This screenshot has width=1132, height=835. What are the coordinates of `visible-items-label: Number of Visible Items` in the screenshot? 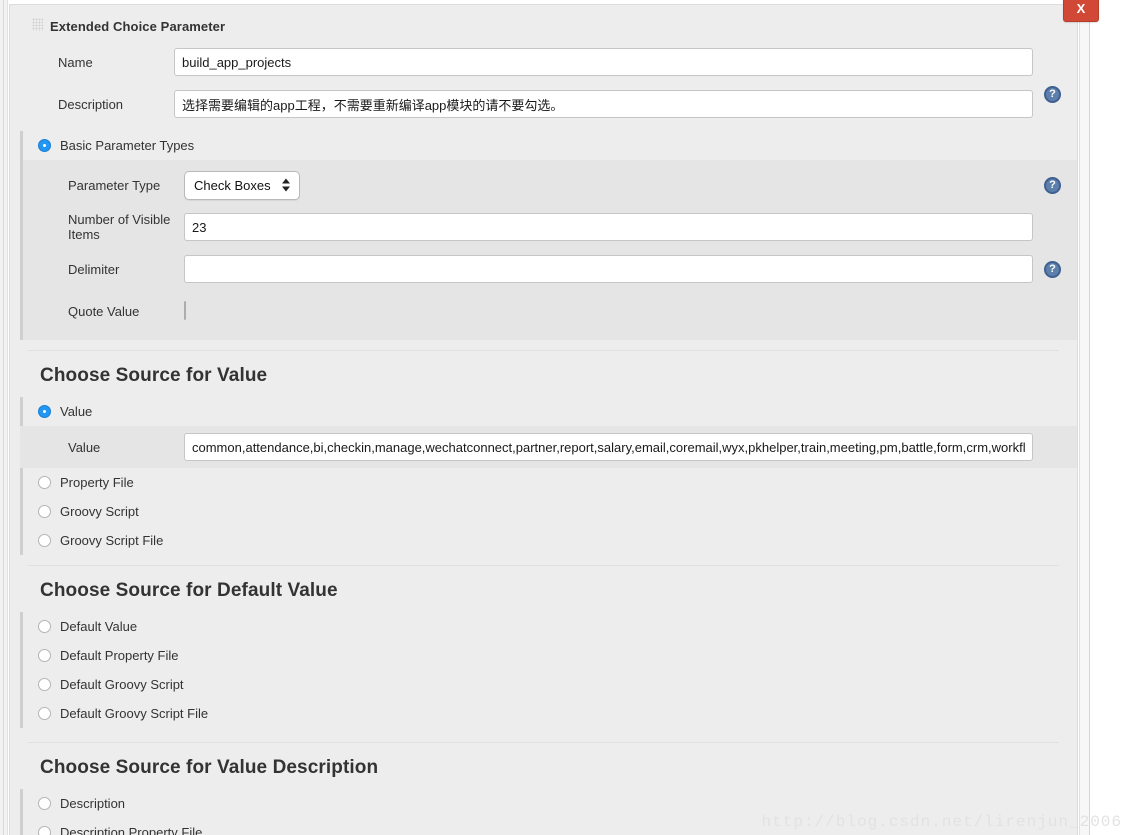 It's located at (119, 227).